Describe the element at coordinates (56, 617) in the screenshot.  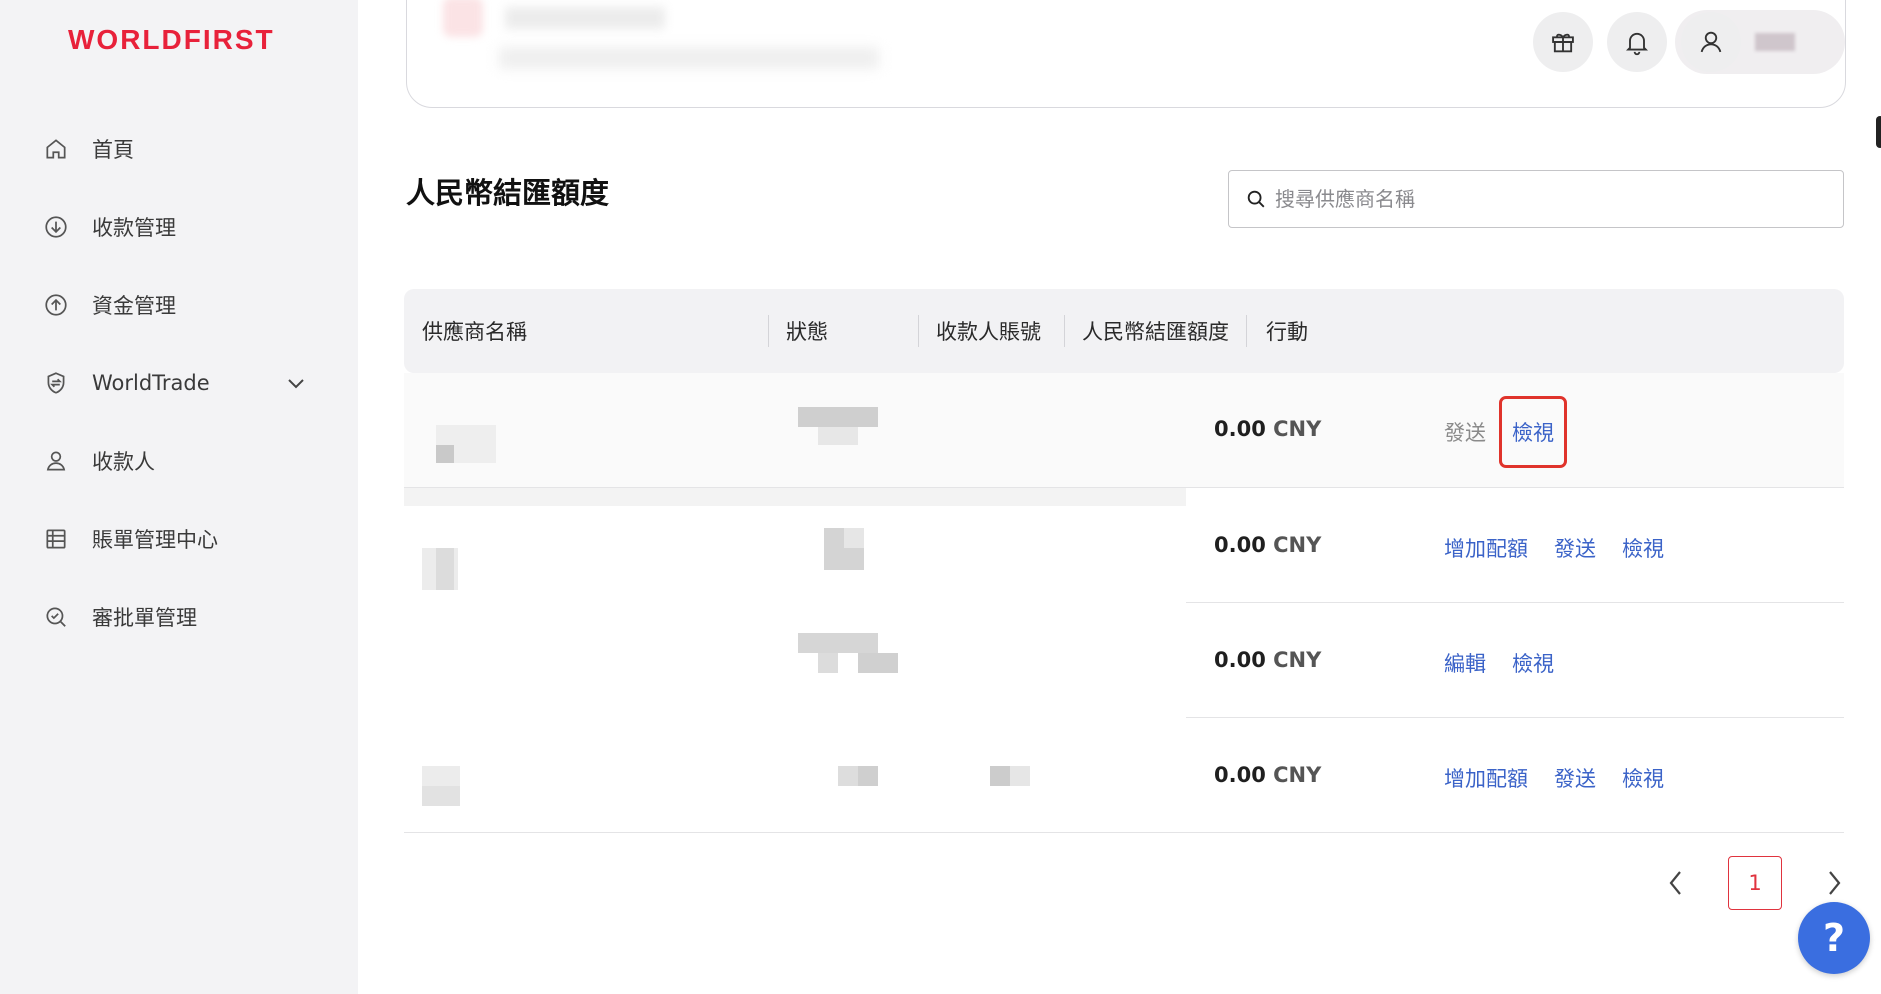
I see `search-check-icon` at that location.